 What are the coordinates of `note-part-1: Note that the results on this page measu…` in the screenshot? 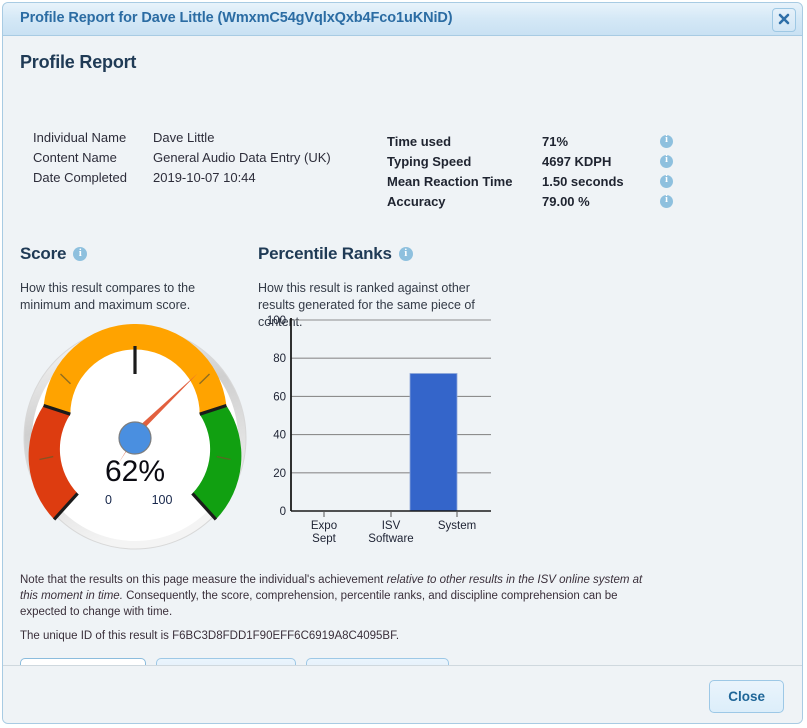 It's located at (203, 580).